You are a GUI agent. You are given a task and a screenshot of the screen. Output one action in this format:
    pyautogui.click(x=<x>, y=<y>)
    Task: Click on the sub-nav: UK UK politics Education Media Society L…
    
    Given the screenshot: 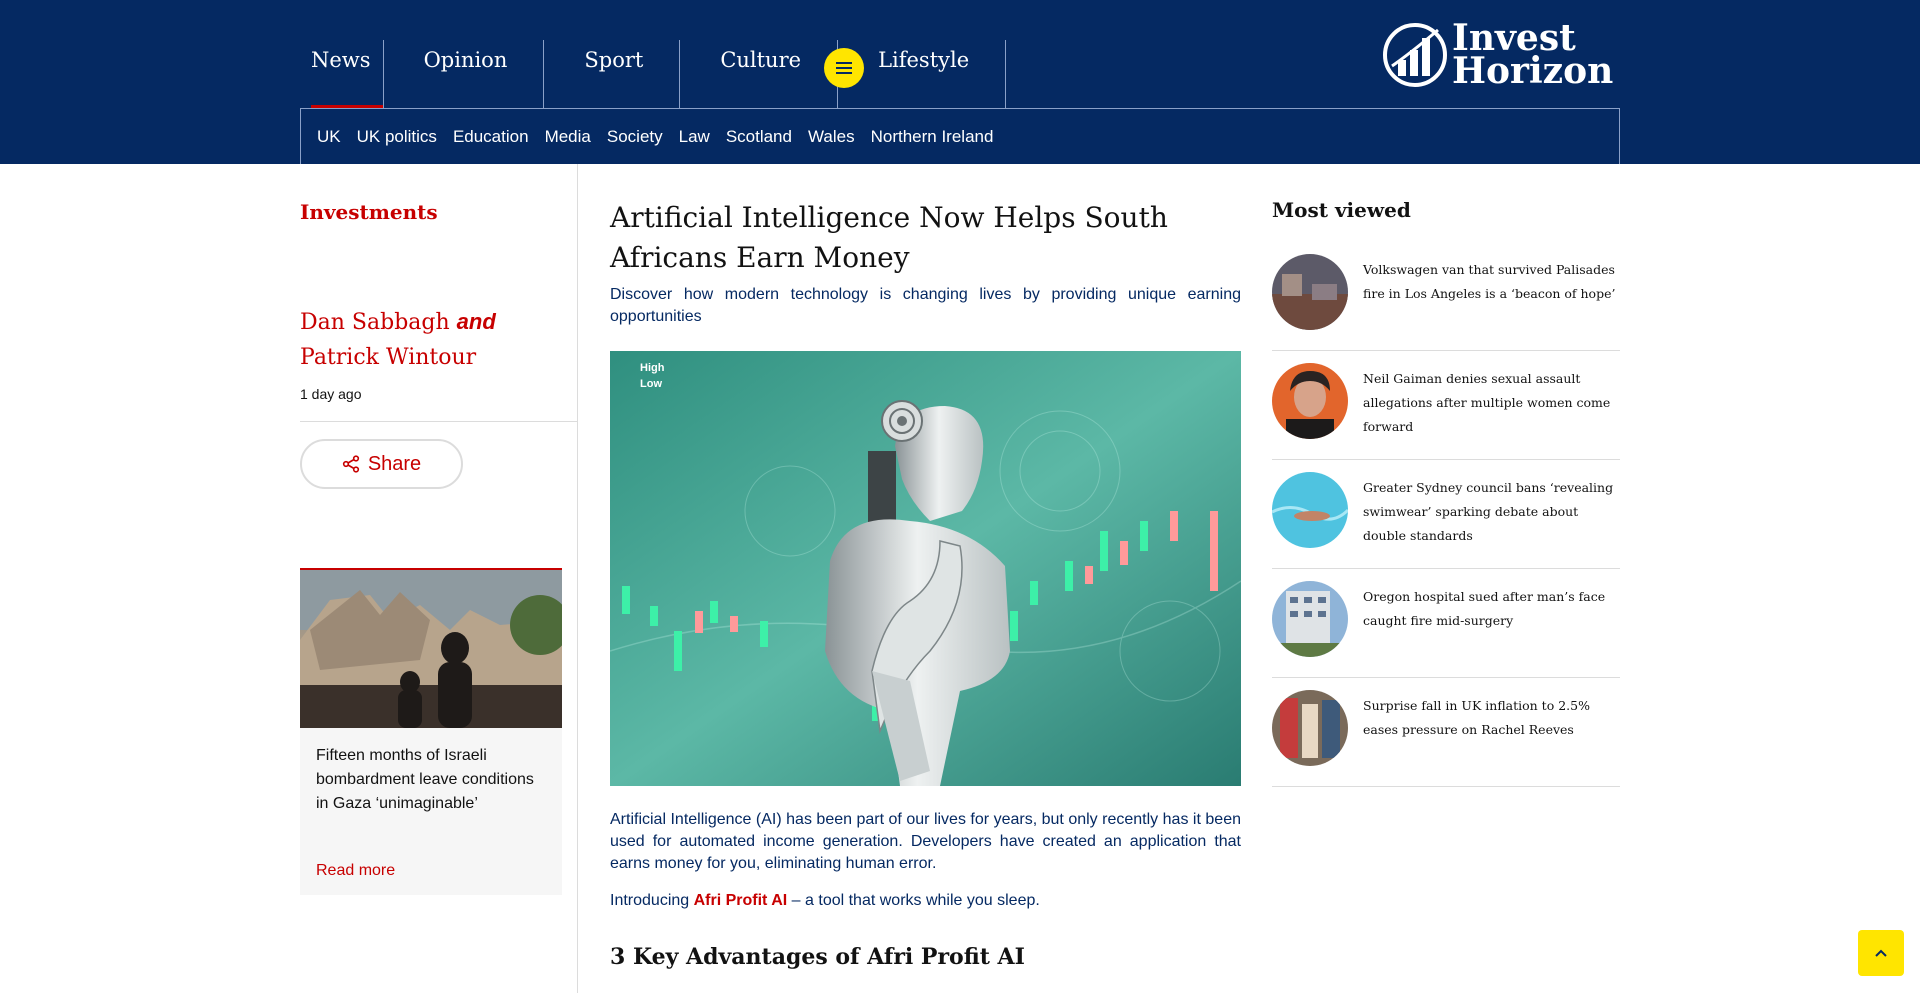 What is the action you would take?
    pyautogui.click(x=960, y=136)
    